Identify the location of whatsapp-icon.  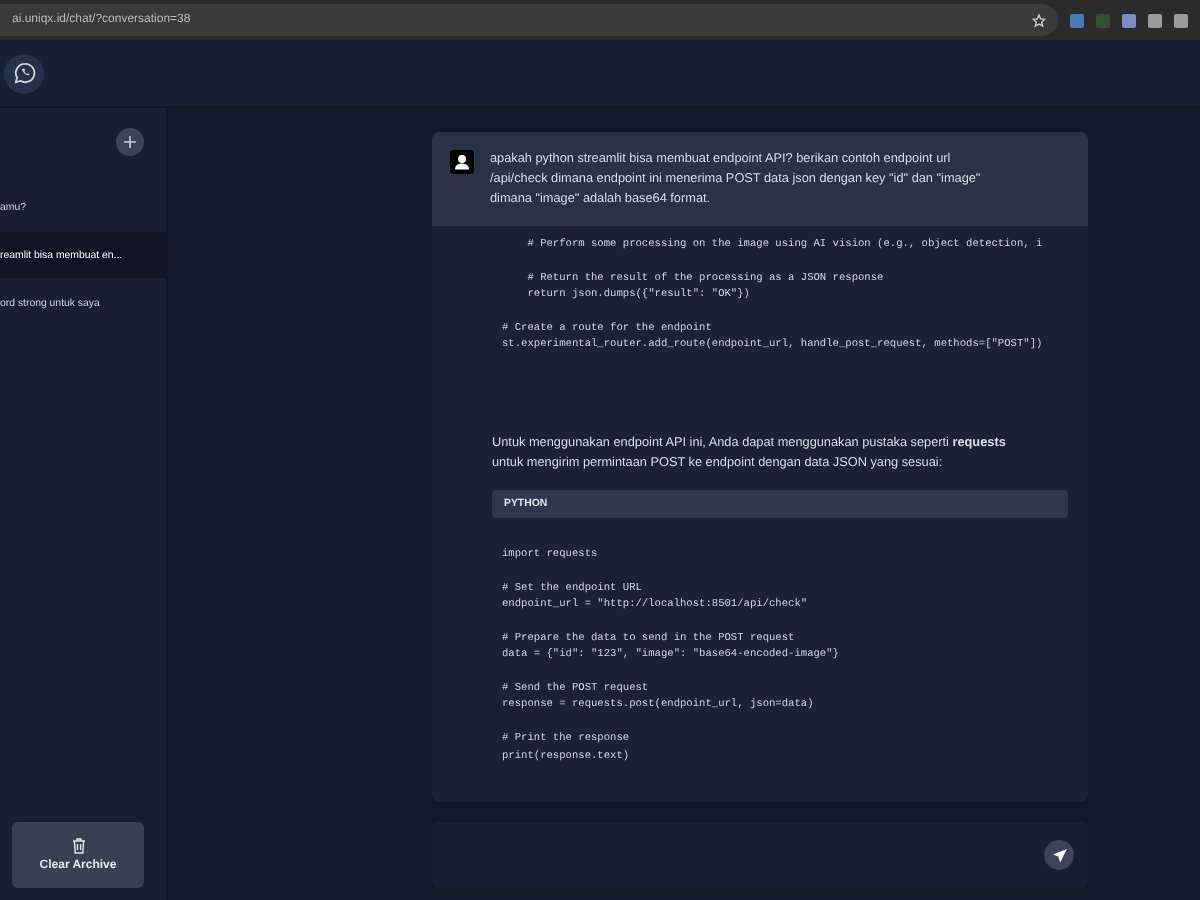
(24, 73).